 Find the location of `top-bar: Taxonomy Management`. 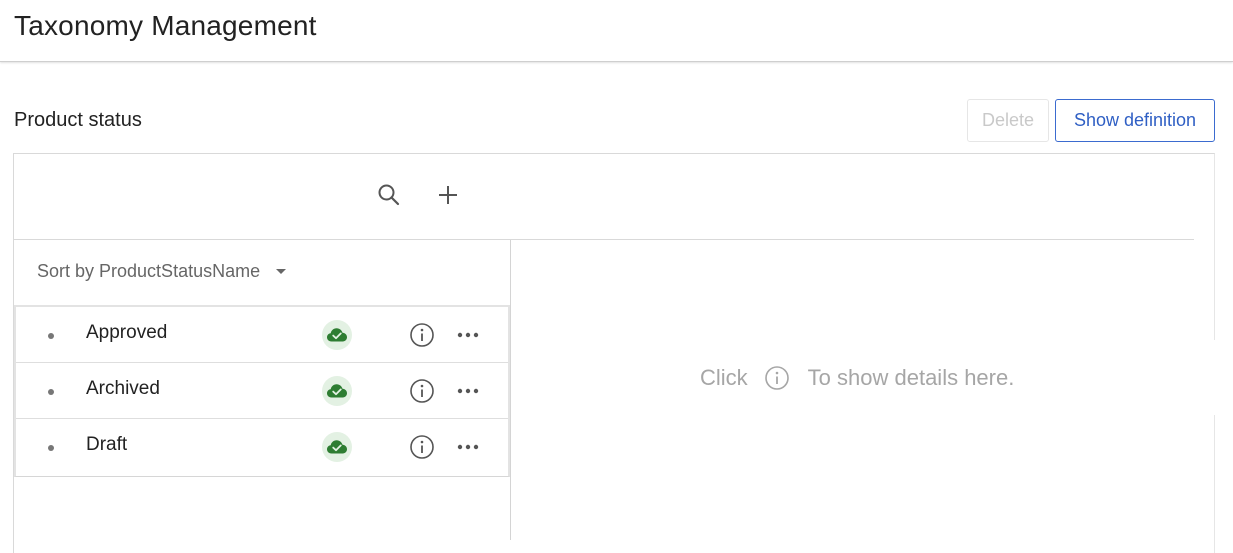

top-bar: Taxonomy Management is located at coordinates (616, 31).